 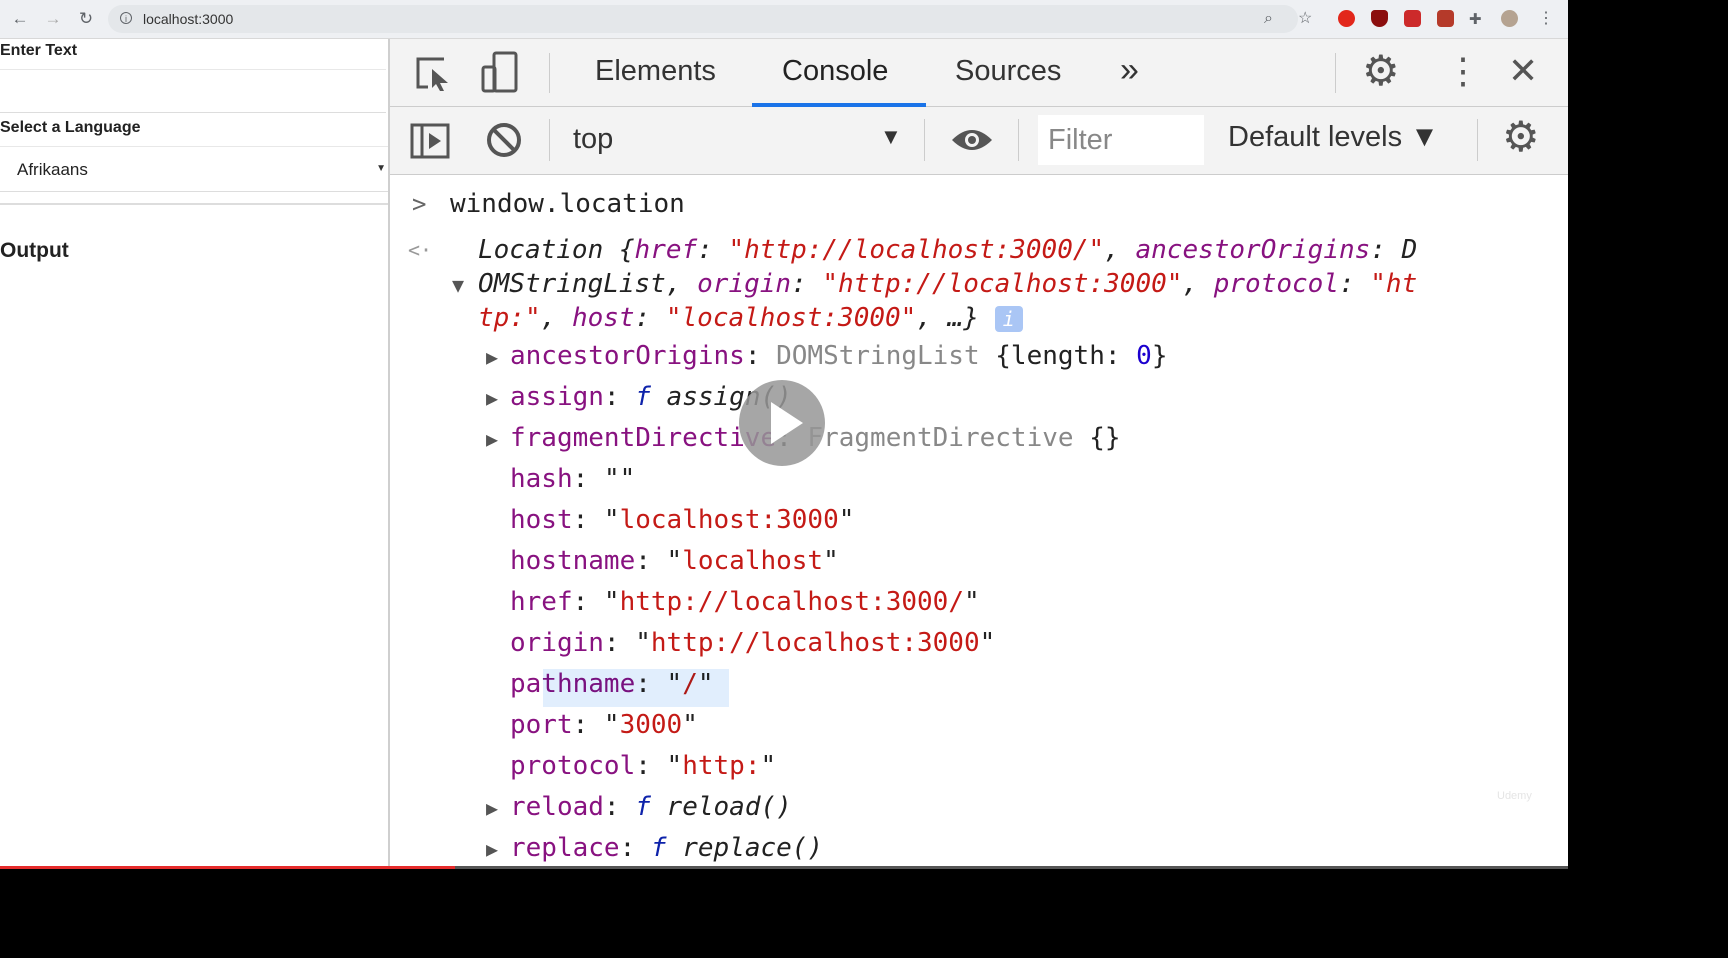 What do you see at coordinates (430, 141) in the screenshot?
I see `sidebar-toggle-icon` at bounding box center [430, 141].